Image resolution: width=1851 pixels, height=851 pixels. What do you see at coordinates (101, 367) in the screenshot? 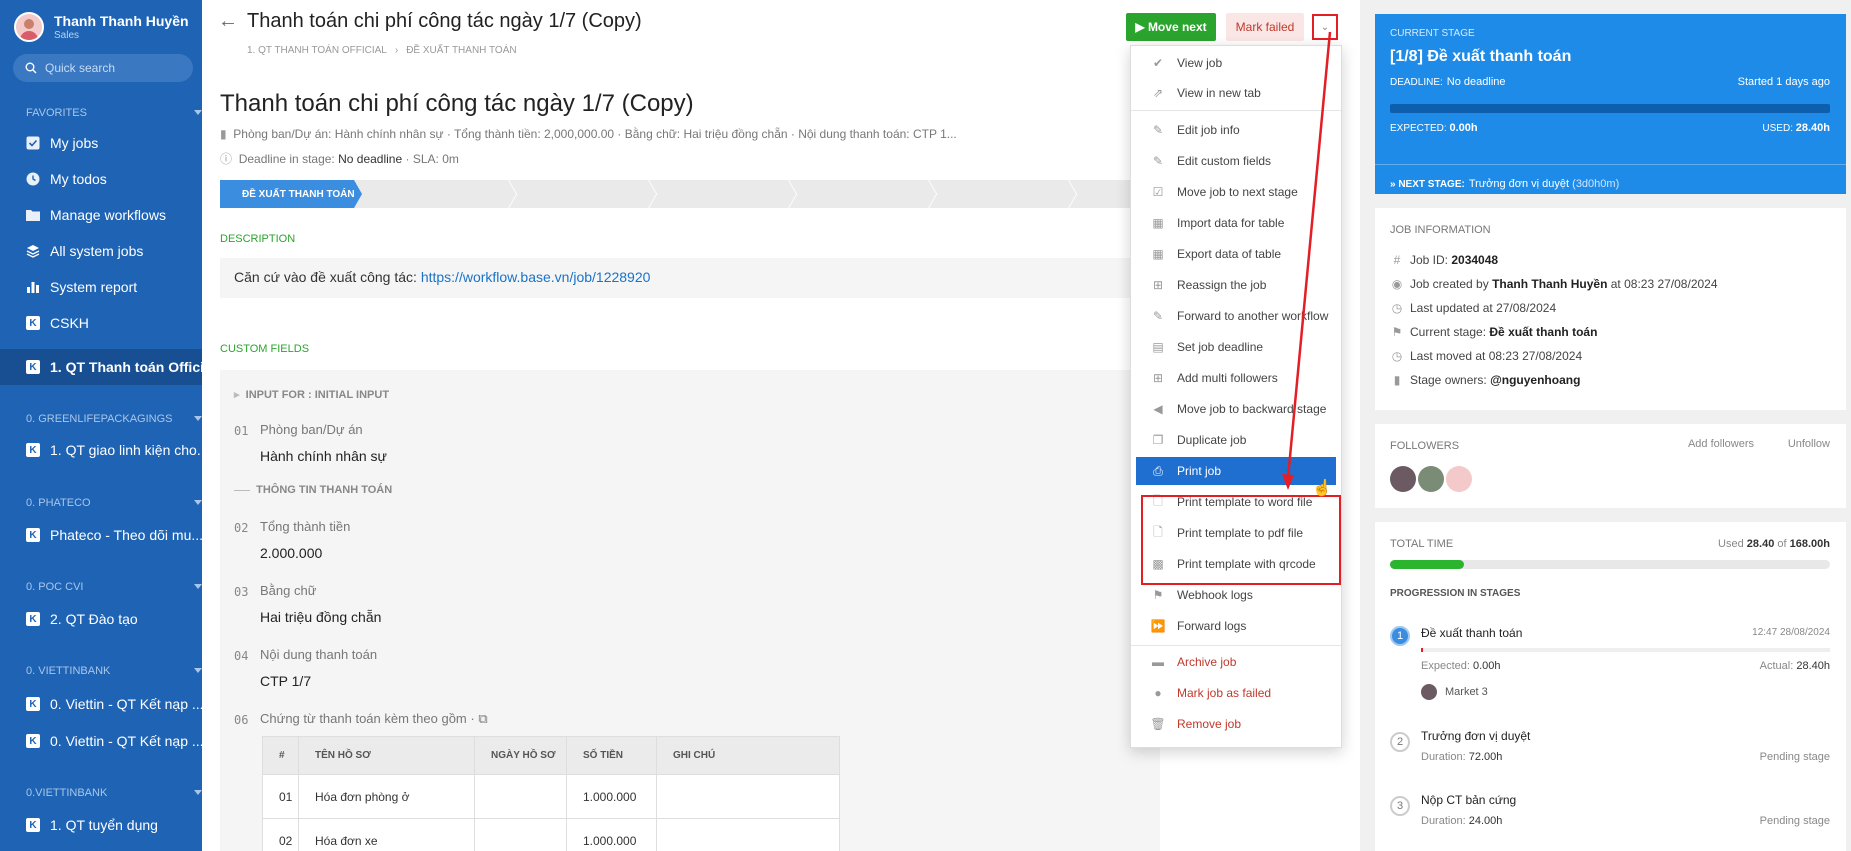
I see `sidebar-item-qt-thanh-toan: K 1. QT Thanh toán Official` at bounding box center [101, 367].